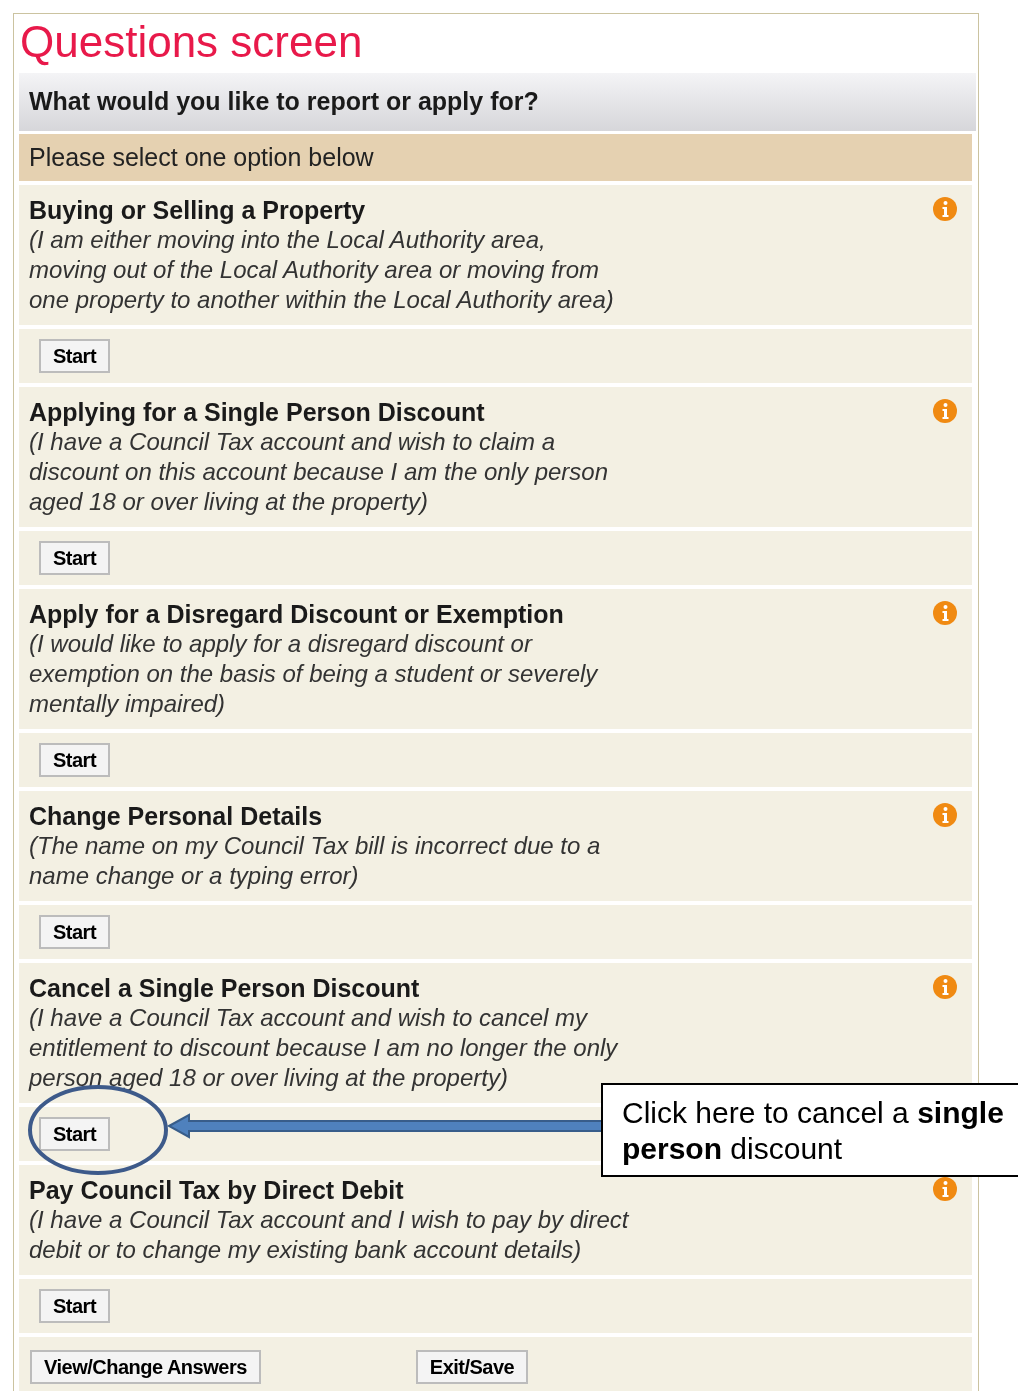 The width and height of the screenshot is (1018, 1391). I want to click on option-description: (I have a Council Tax account and wish to claim a discount on this account because I am the only person aged 18 or over living at the property), so click(319, 472).